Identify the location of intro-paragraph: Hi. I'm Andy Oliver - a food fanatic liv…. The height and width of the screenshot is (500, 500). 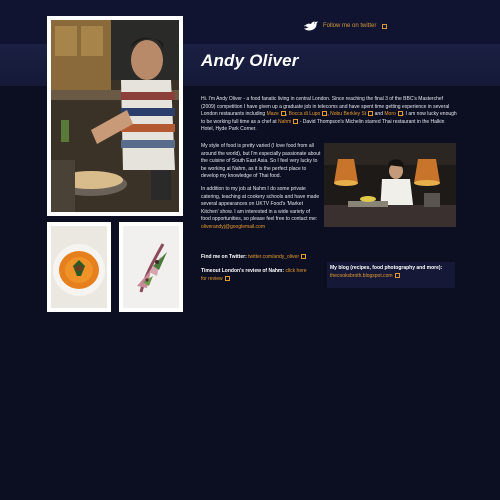
(329, 115).